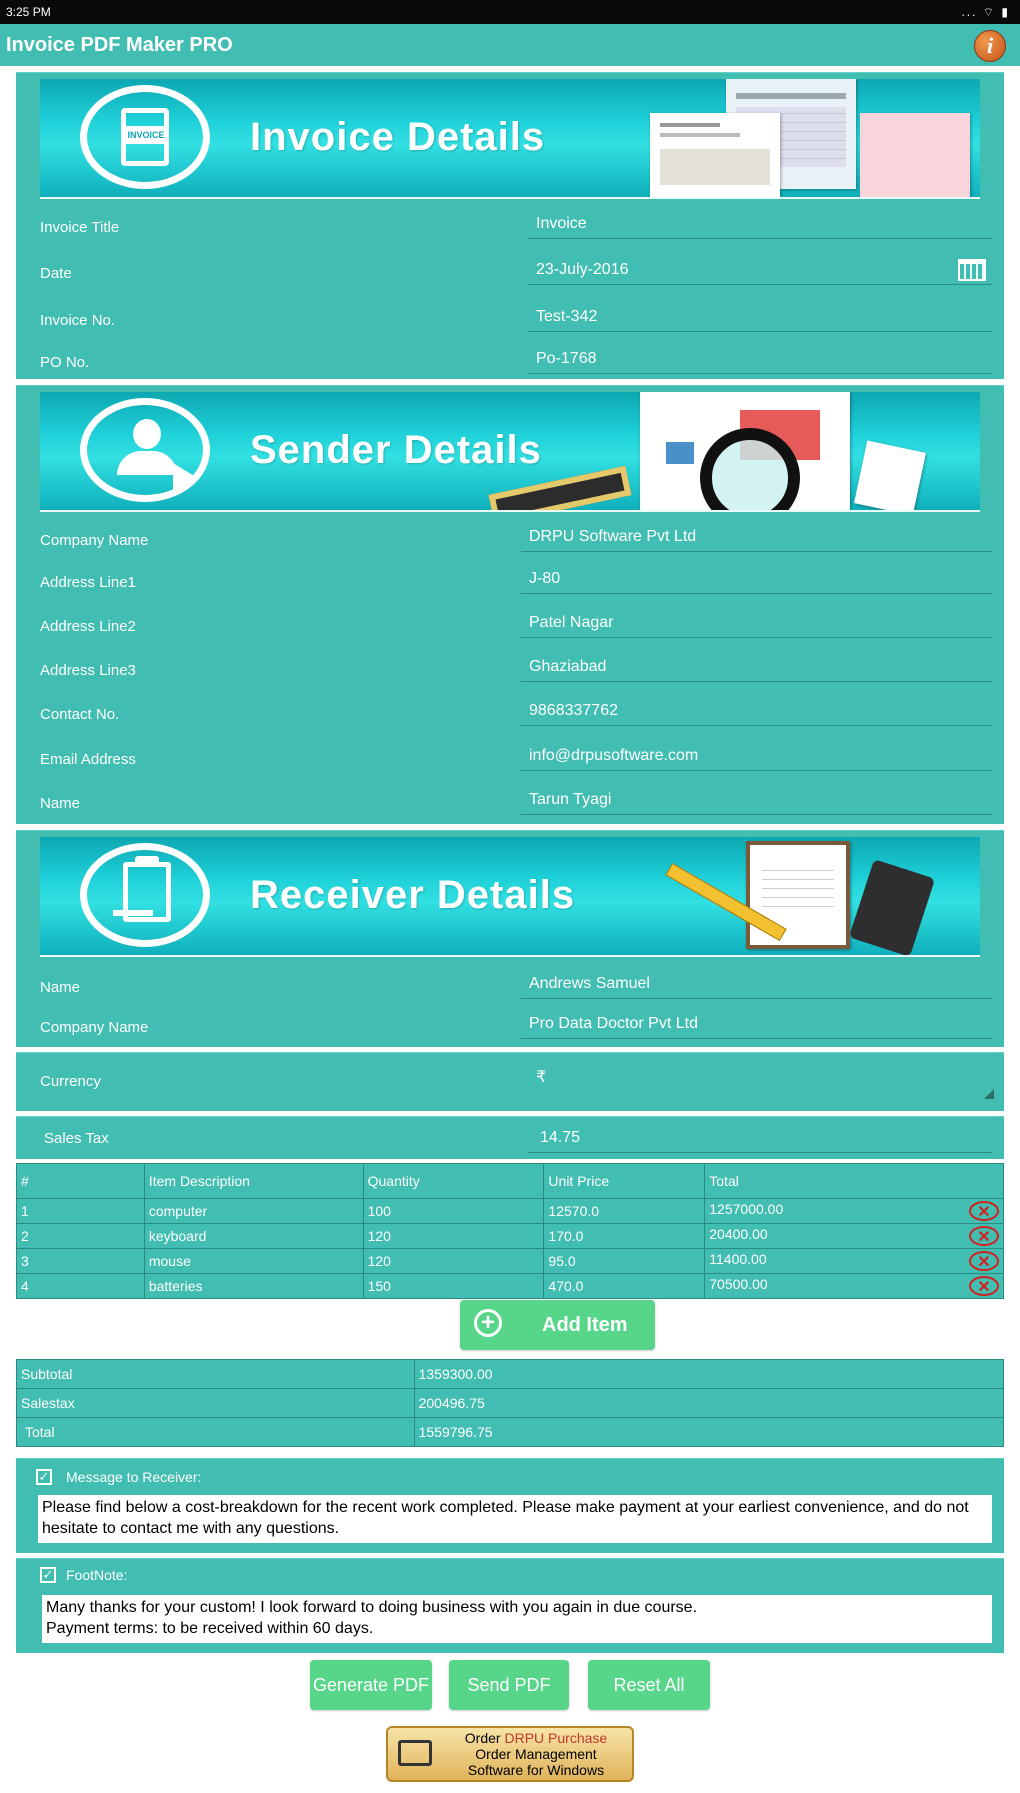 Image resolution: width=1020 pixels, height=1793 pixels. I want to click on sender-email-input: info@drpusoftware.com, so click(756, 756).